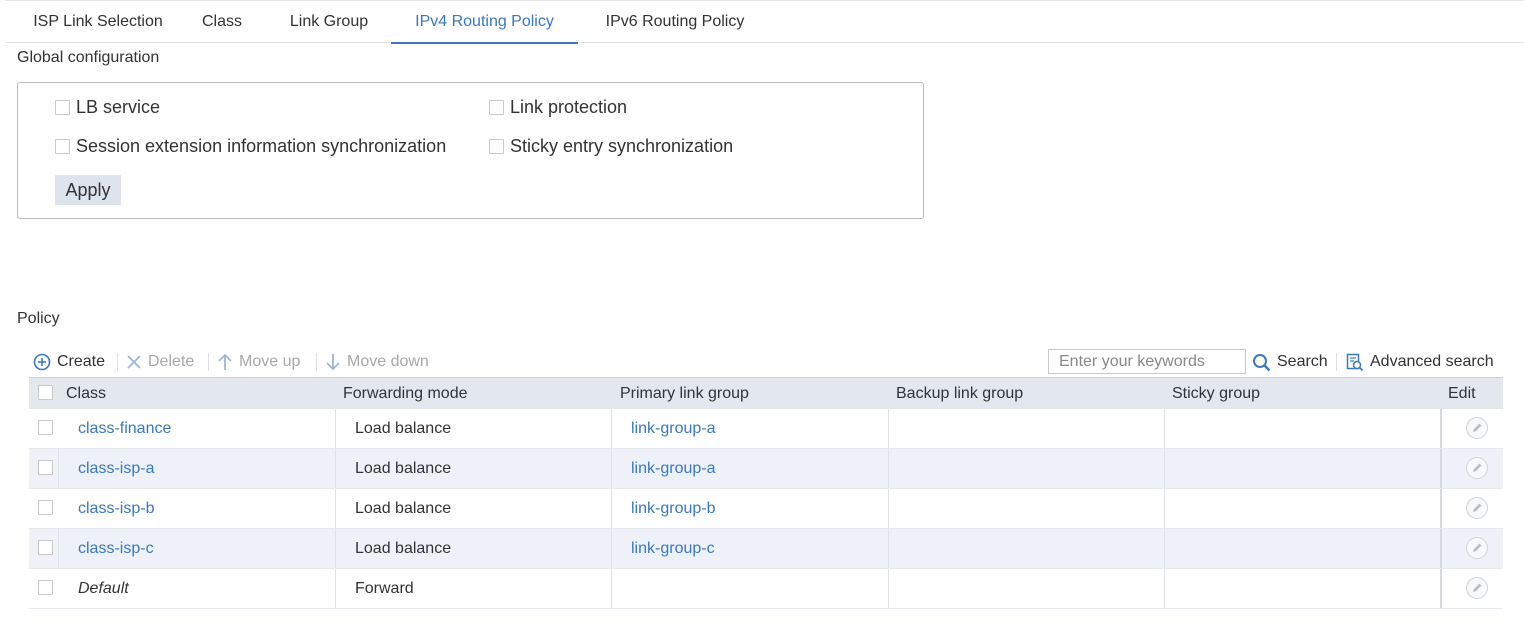 The image size is (1524, 642). What do you see at coordinates (766, 549) in the screenshot?
I see `table-row: class-isp-c Load balance link-group-c` at bounding box center [766, 549].